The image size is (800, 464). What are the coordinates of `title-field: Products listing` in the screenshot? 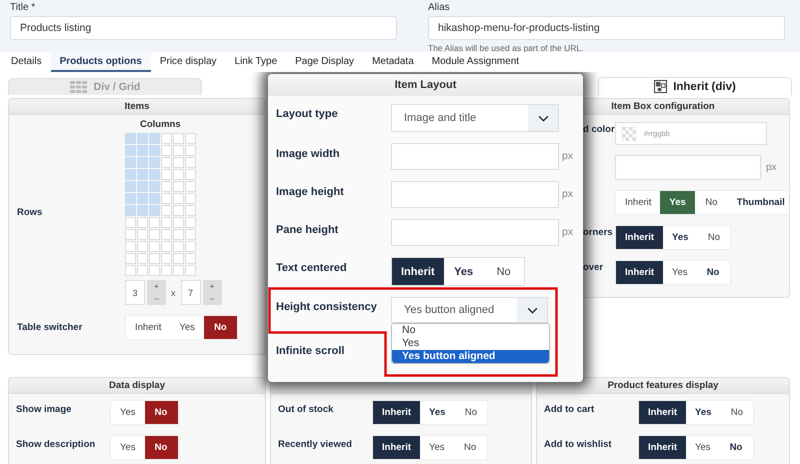 It's located at (203, 28).